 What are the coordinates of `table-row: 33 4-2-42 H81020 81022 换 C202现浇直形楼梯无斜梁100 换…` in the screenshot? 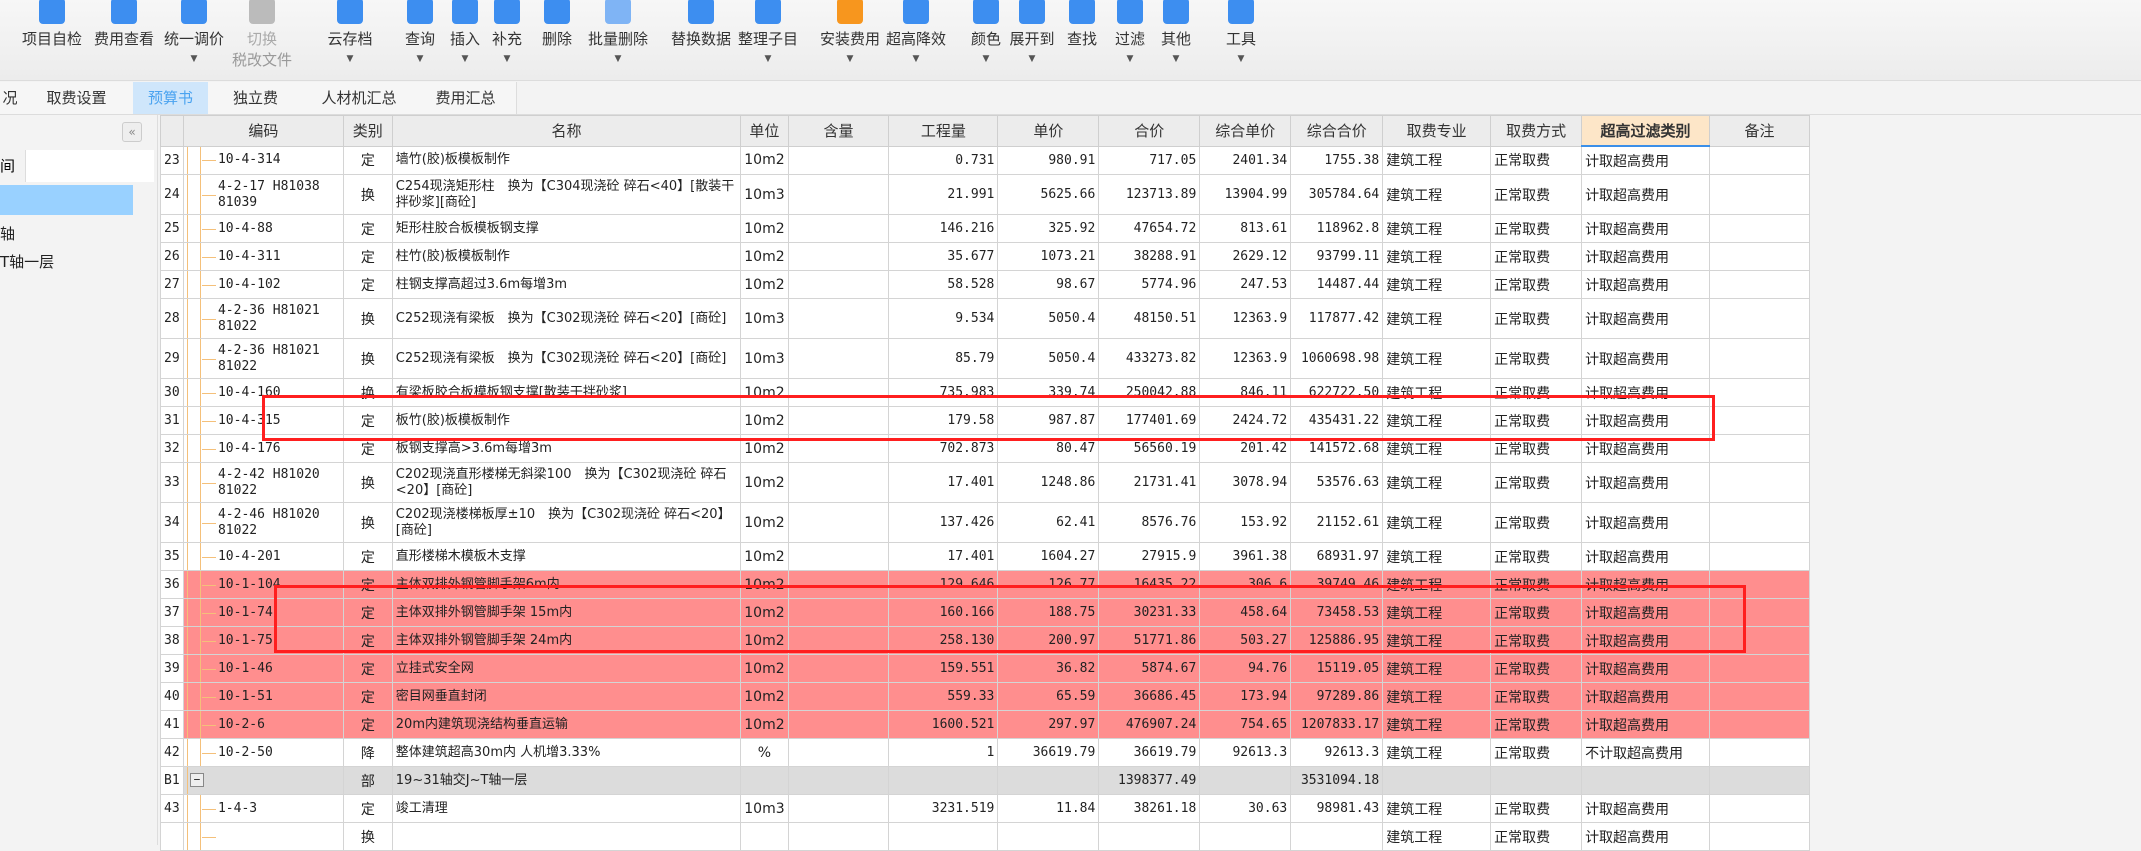 It's located at (985, 482).